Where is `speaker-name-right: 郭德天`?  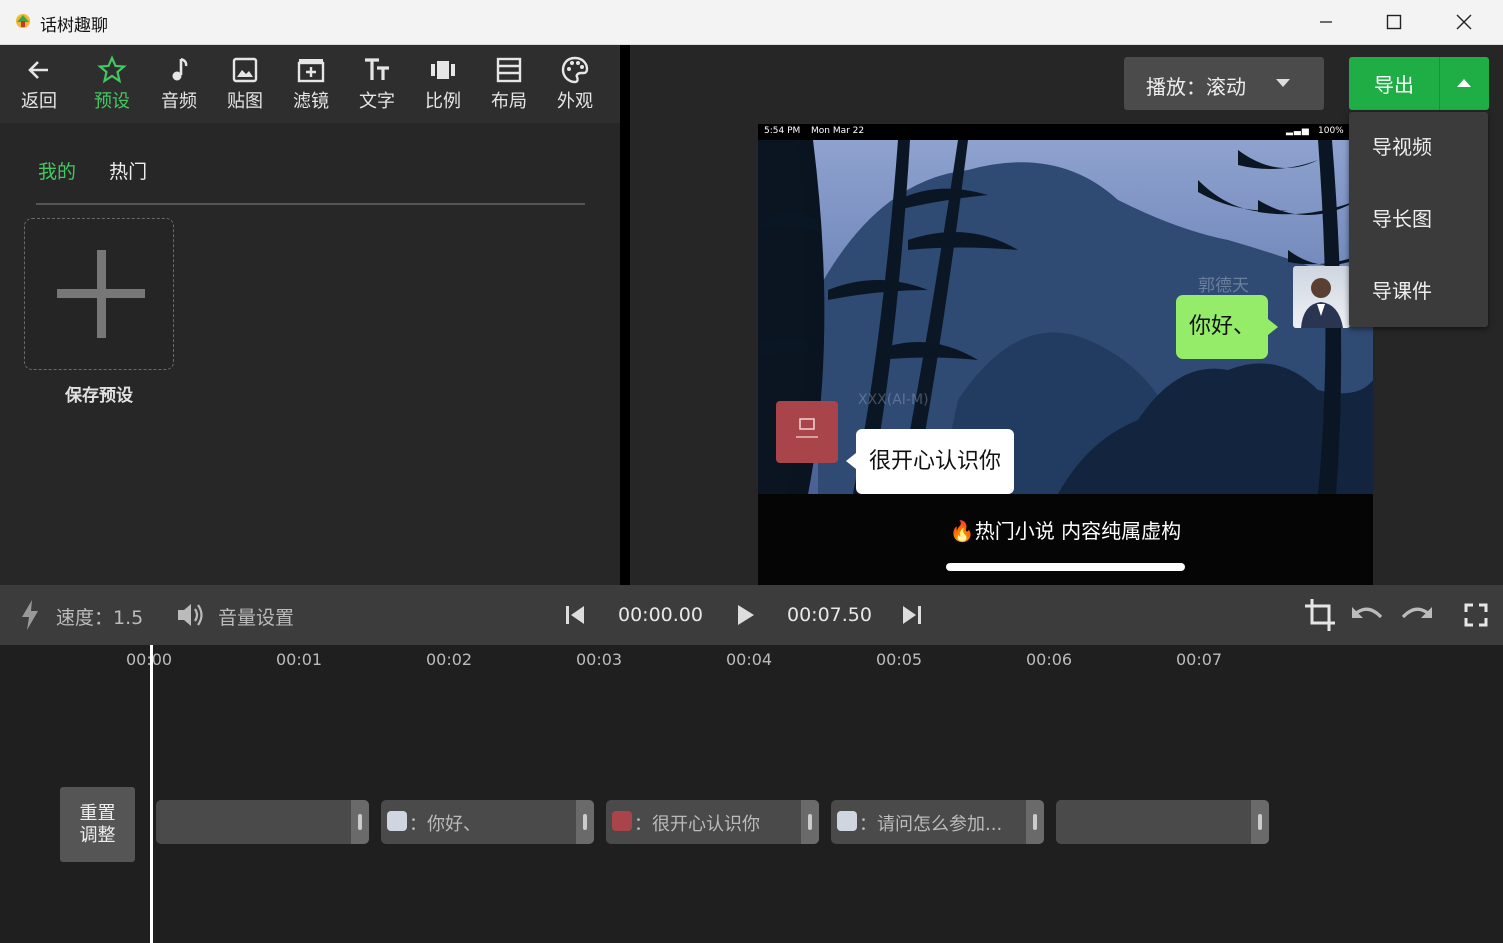
speaker-name-right: 郭德天 is located at coordinates (1223, 286).